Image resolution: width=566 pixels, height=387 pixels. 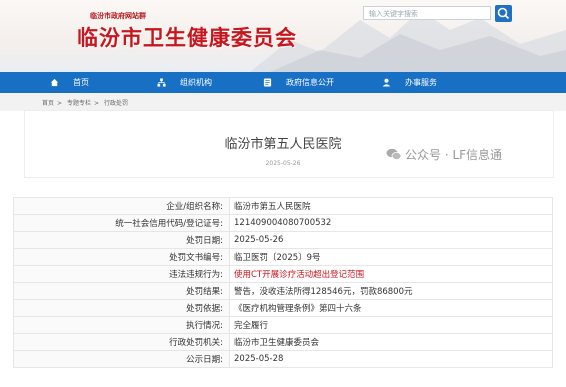 I want to click on gov-site-group-link: 临汾市政府网站群, so click(x=118, y=16).